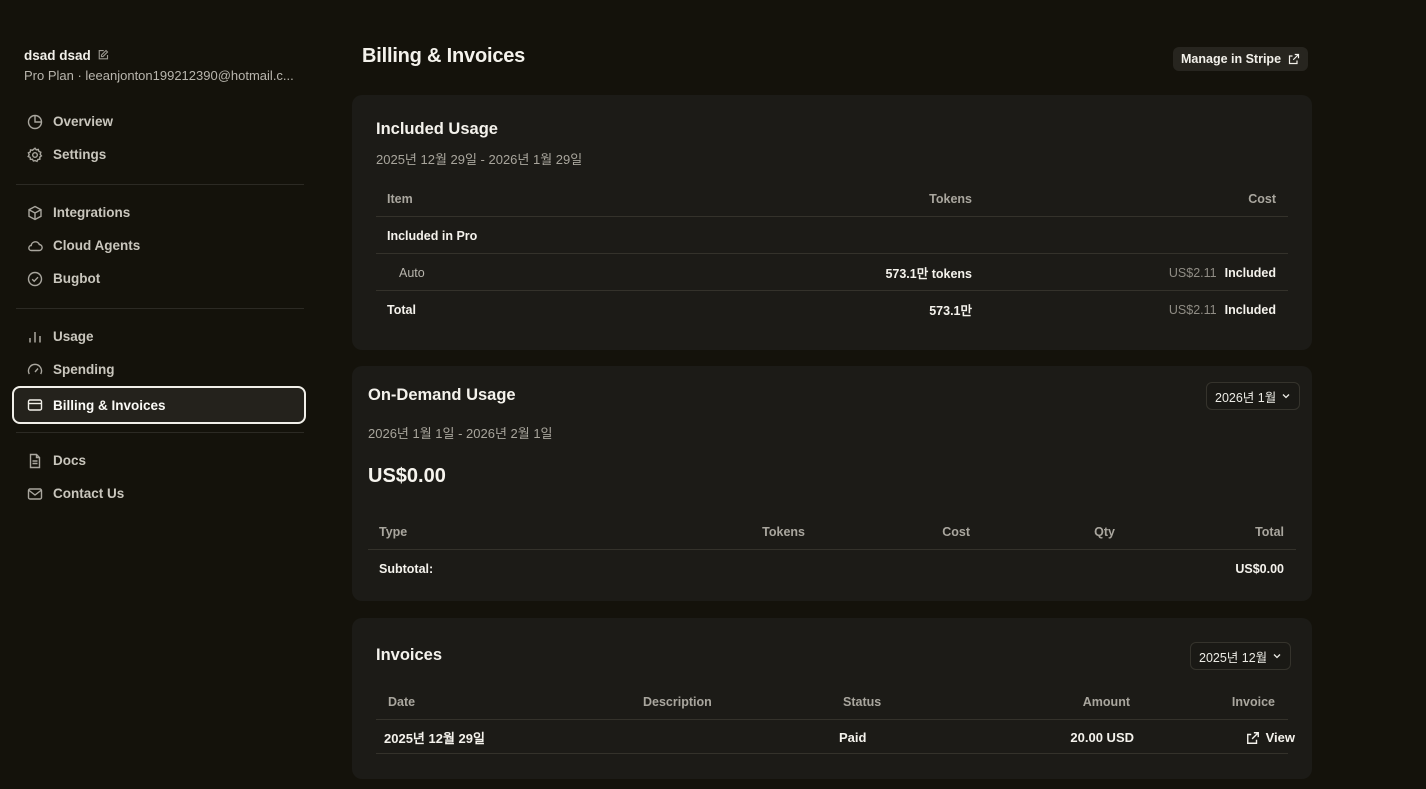 The image size is (1426, 789). Describe the element at coordinates (35, 279) in the screenshot. I see `check-circle-icon` at that location.